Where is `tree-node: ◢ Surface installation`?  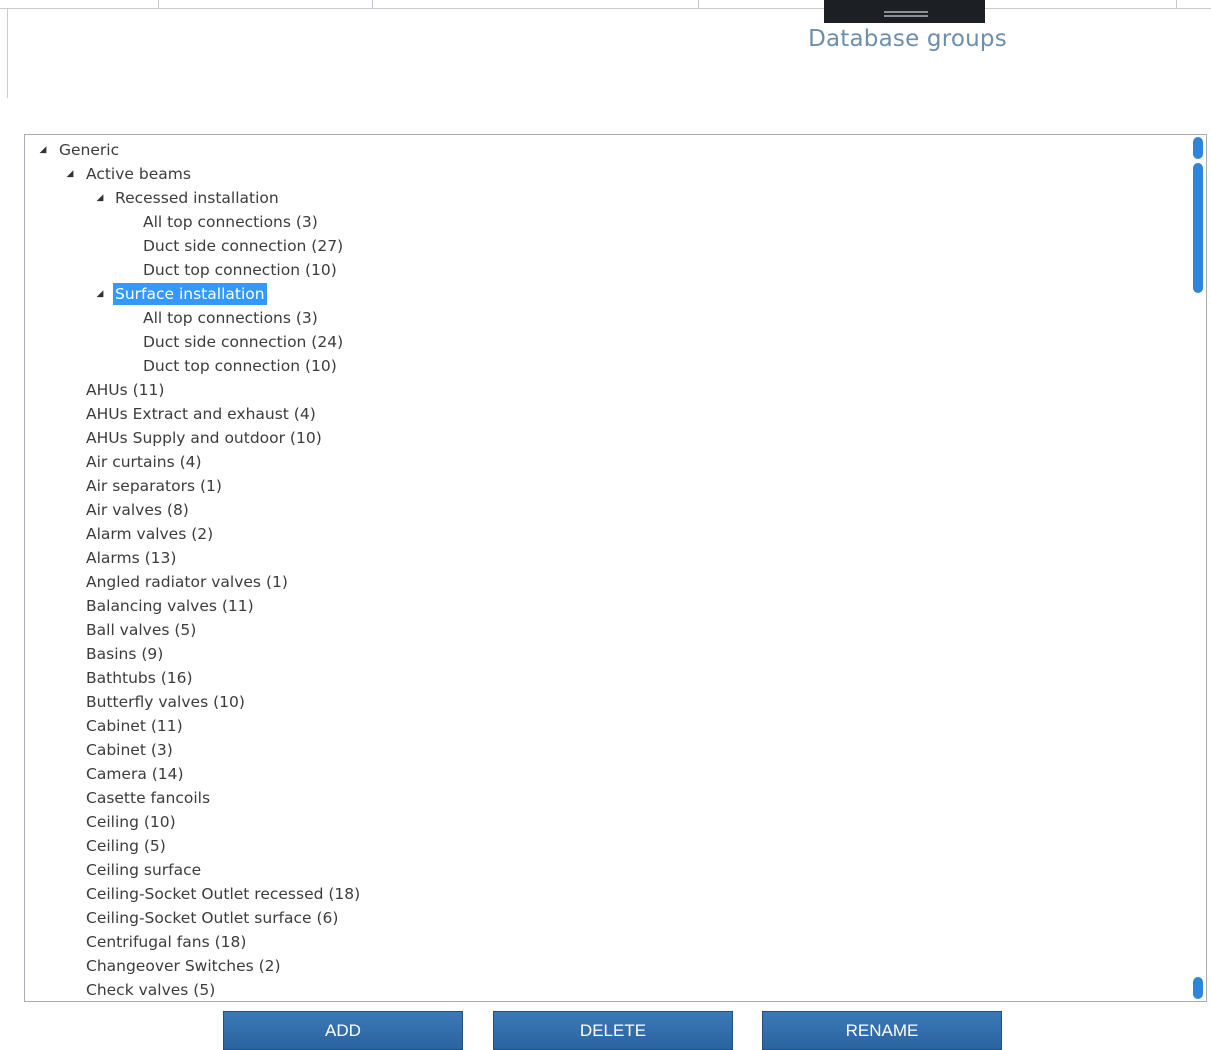
tree-node: ◢ Surface installation is located at coordinates (605, 294).